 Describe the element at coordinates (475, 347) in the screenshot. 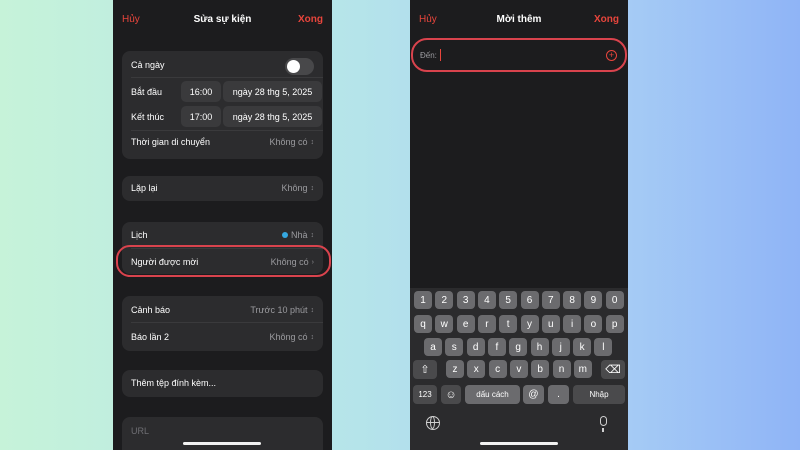

I see `key-d: d` at that location.